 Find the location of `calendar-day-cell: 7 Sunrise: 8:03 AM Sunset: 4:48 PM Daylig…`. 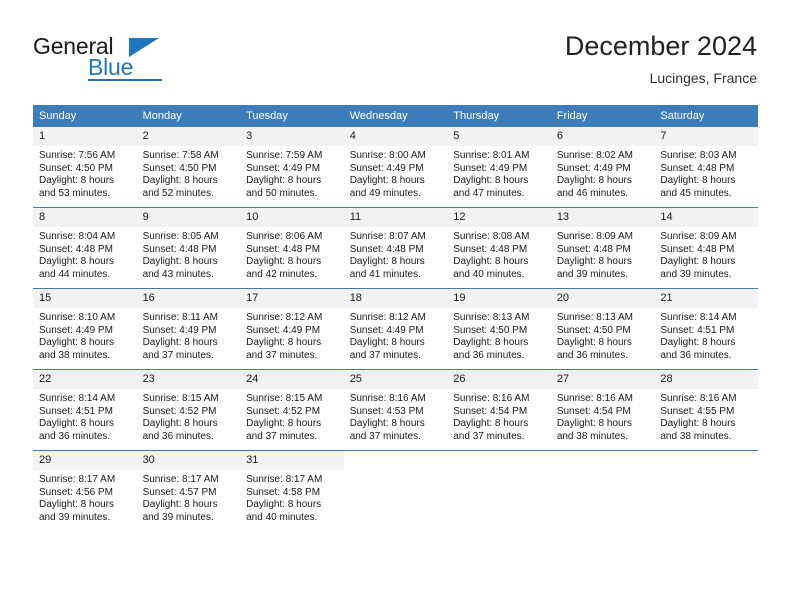

calendar-day-cell: 7 Sunrise: 8:03 AM Sunset: 4:48 PM Daylig… is located at coordinates (706, 167).